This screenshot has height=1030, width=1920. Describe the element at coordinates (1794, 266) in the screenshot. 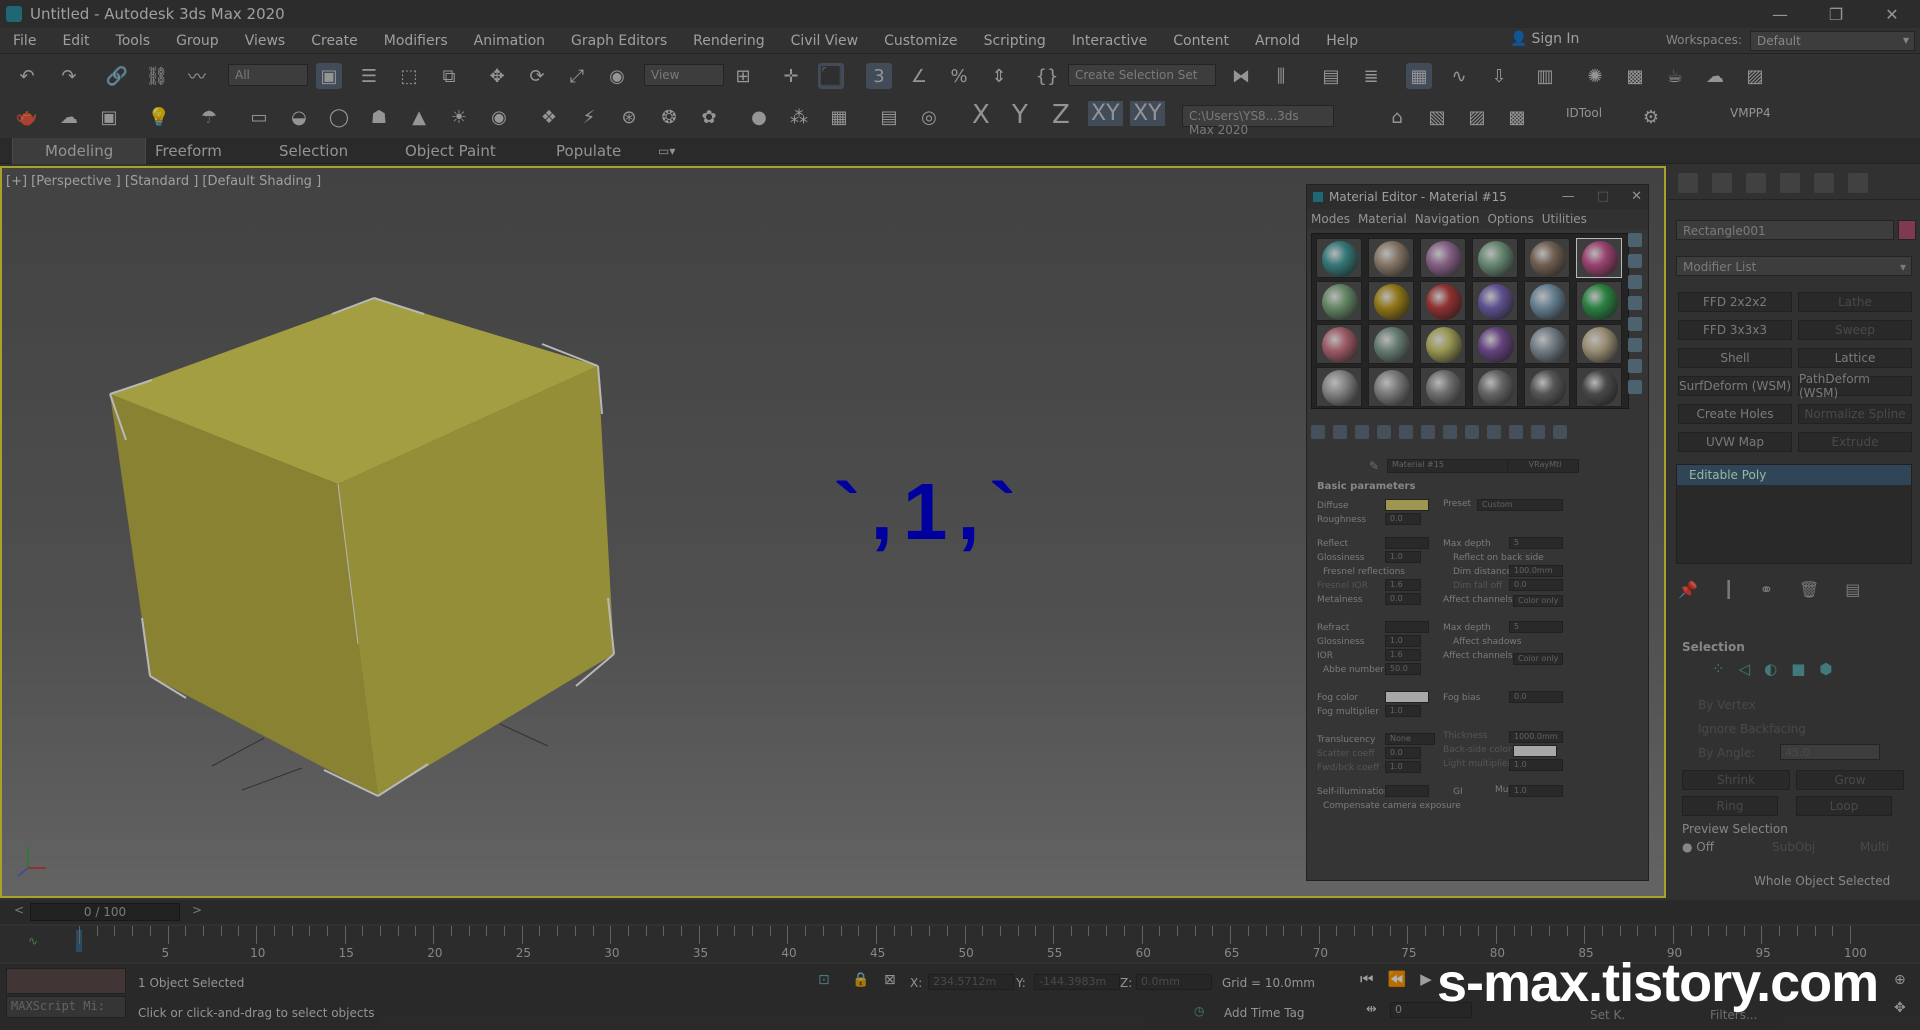

I see `modifier-list-dropdown: Modifier List ▾` at that location.